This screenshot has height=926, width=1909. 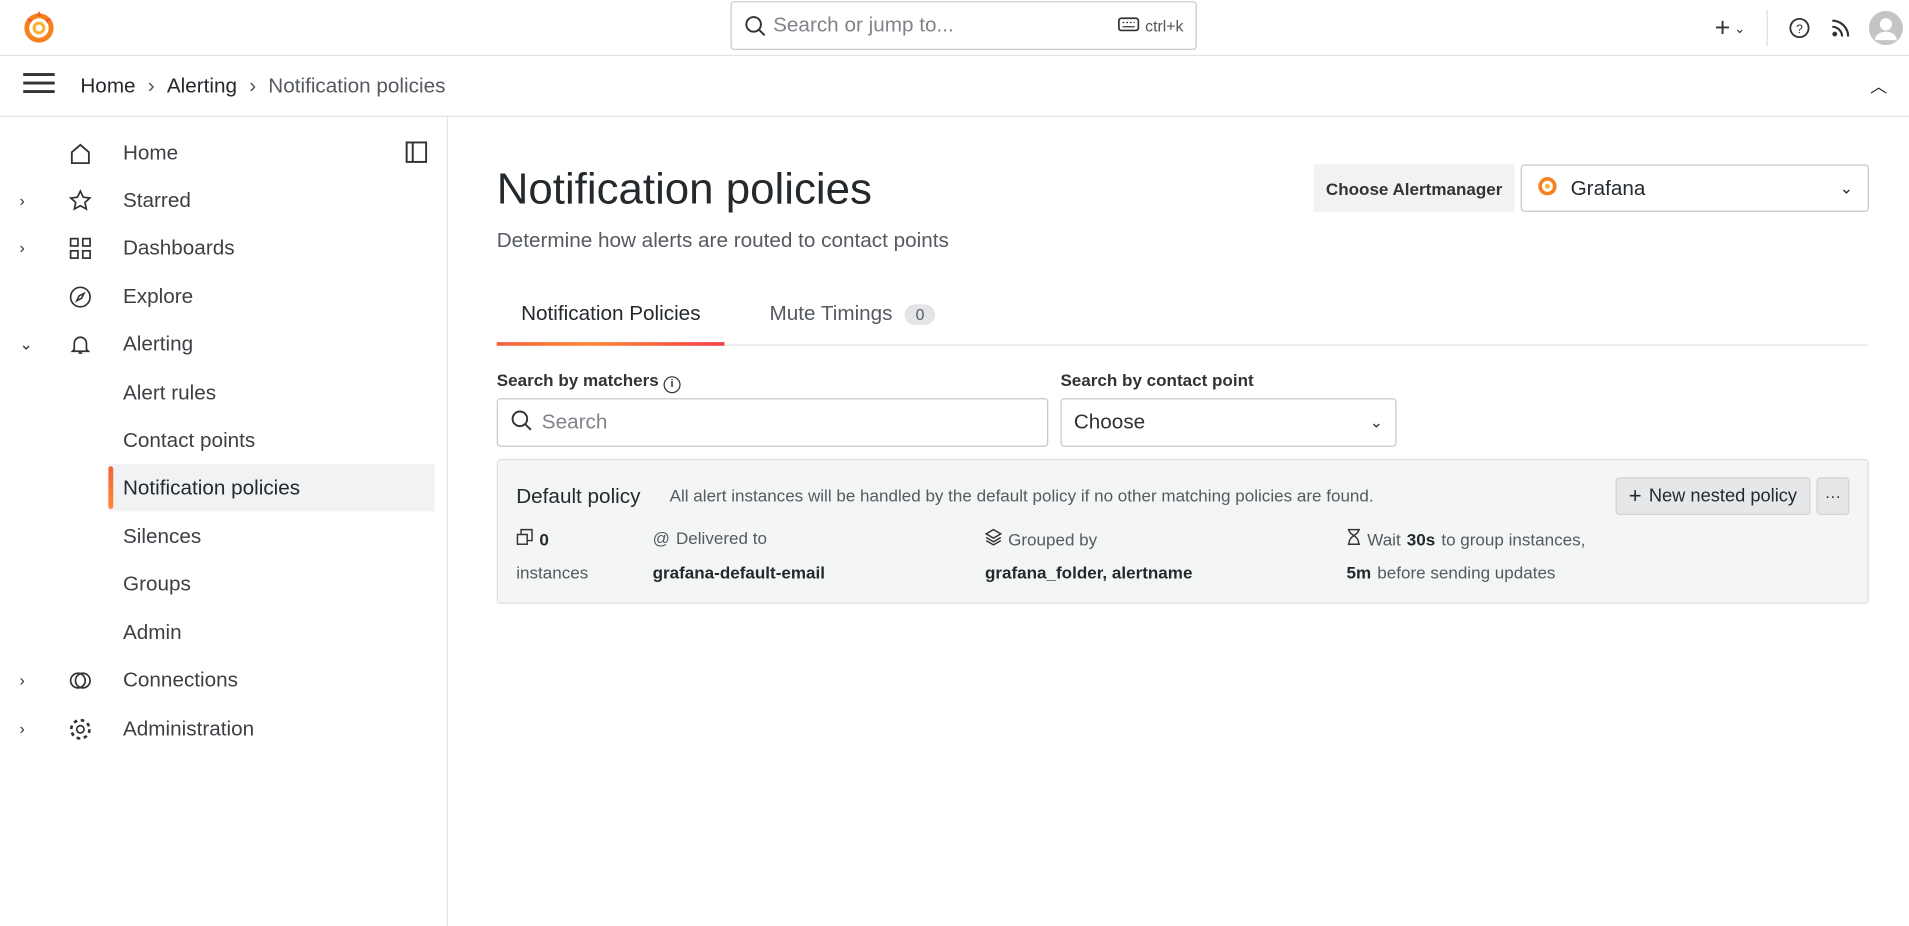 What do you see at coordinates (1608, 187) in the screenshot?
I see `alertmanager-value: Grafana` at bounding box center [1608, 187].